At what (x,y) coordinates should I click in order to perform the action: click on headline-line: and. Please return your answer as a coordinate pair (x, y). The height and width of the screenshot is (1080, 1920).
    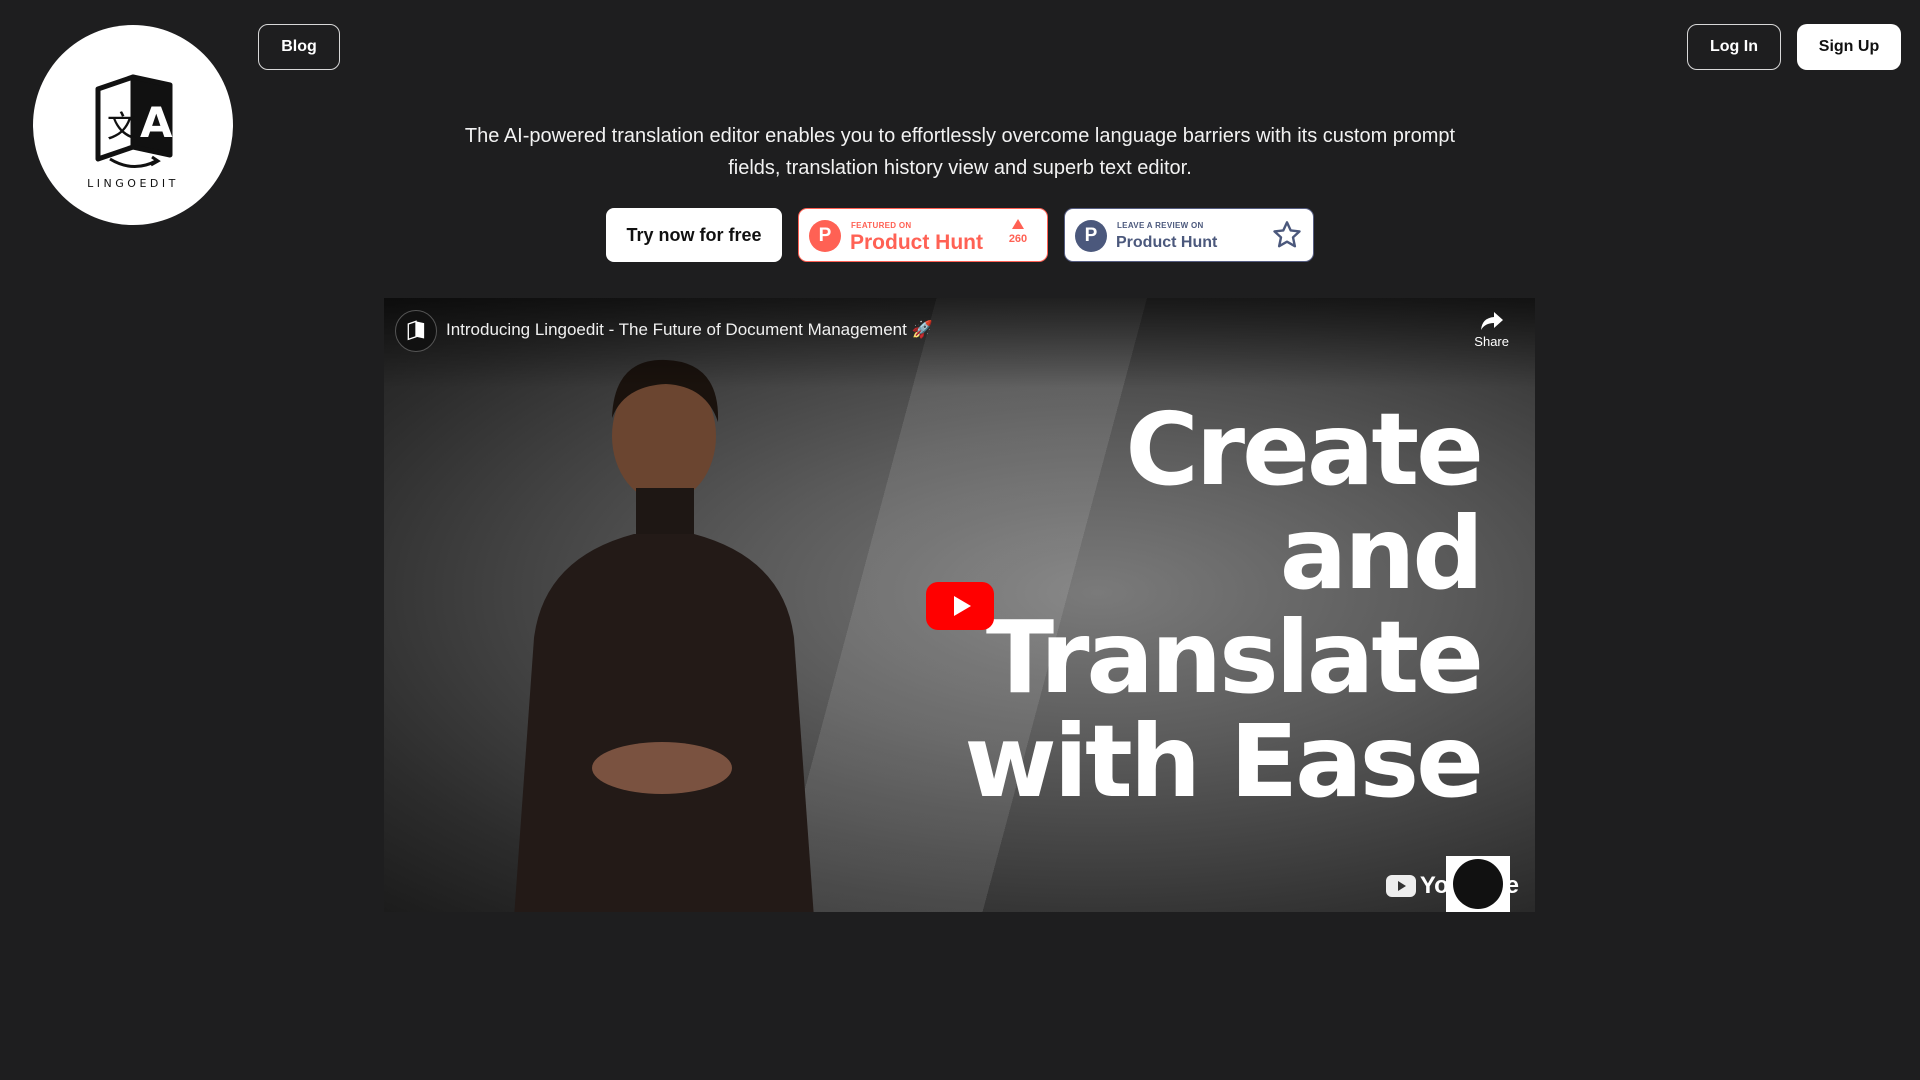
    Looking at the image, I should click on (1381, 553).